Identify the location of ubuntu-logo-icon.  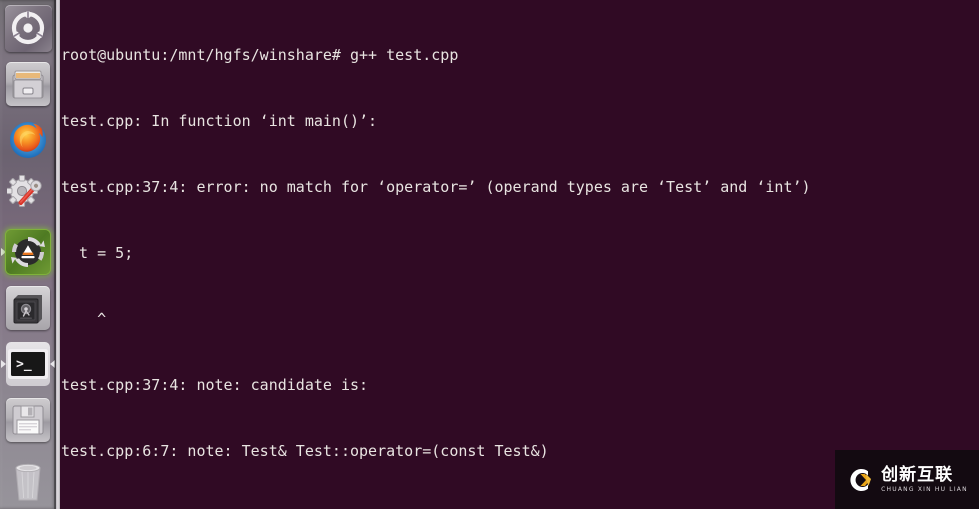
(28, 28).